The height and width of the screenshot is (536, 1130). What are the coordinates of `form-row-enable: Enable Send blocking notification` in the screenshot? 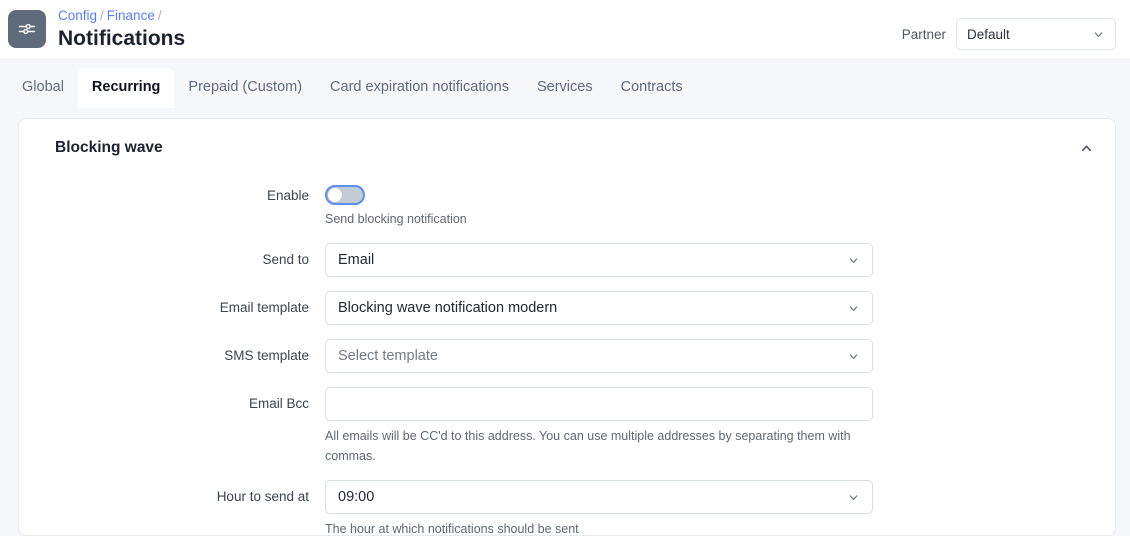 It's located at (567, 205).